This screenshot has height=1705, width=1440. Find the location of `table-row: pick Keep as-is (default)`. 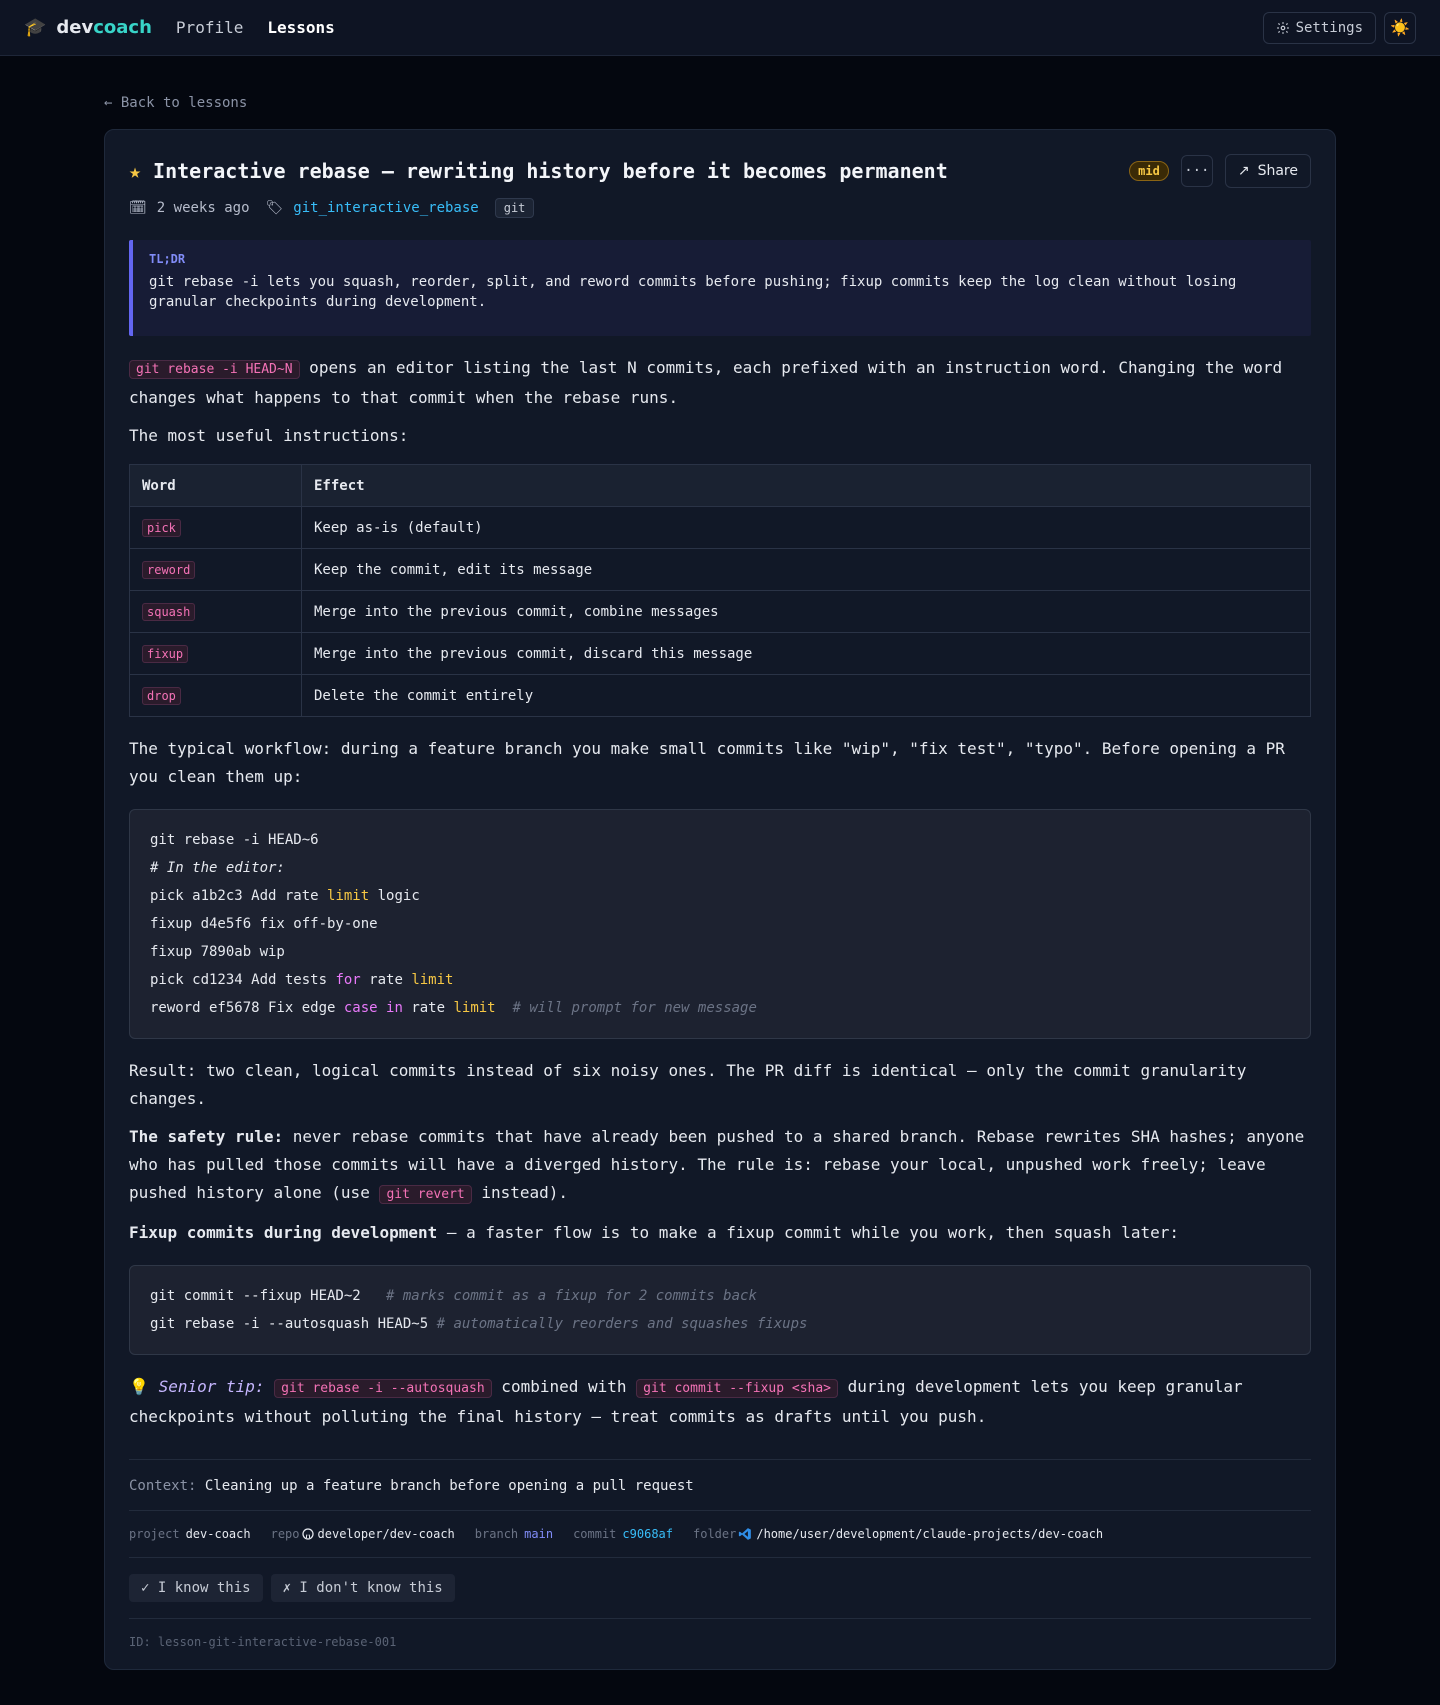

table-row: pick Keep as-is (default) is located at coordinates (720, 527).